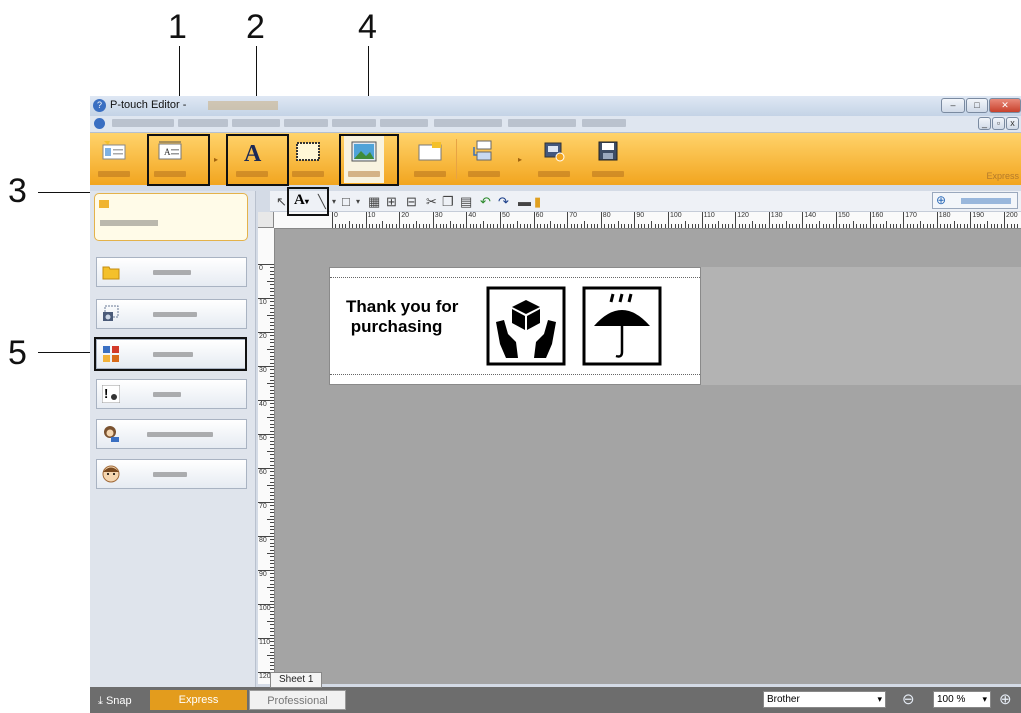  Describe the element at coordinates (411, 202) in the screenshot. I see `arrange-tool-icon: ⊟` at that location.